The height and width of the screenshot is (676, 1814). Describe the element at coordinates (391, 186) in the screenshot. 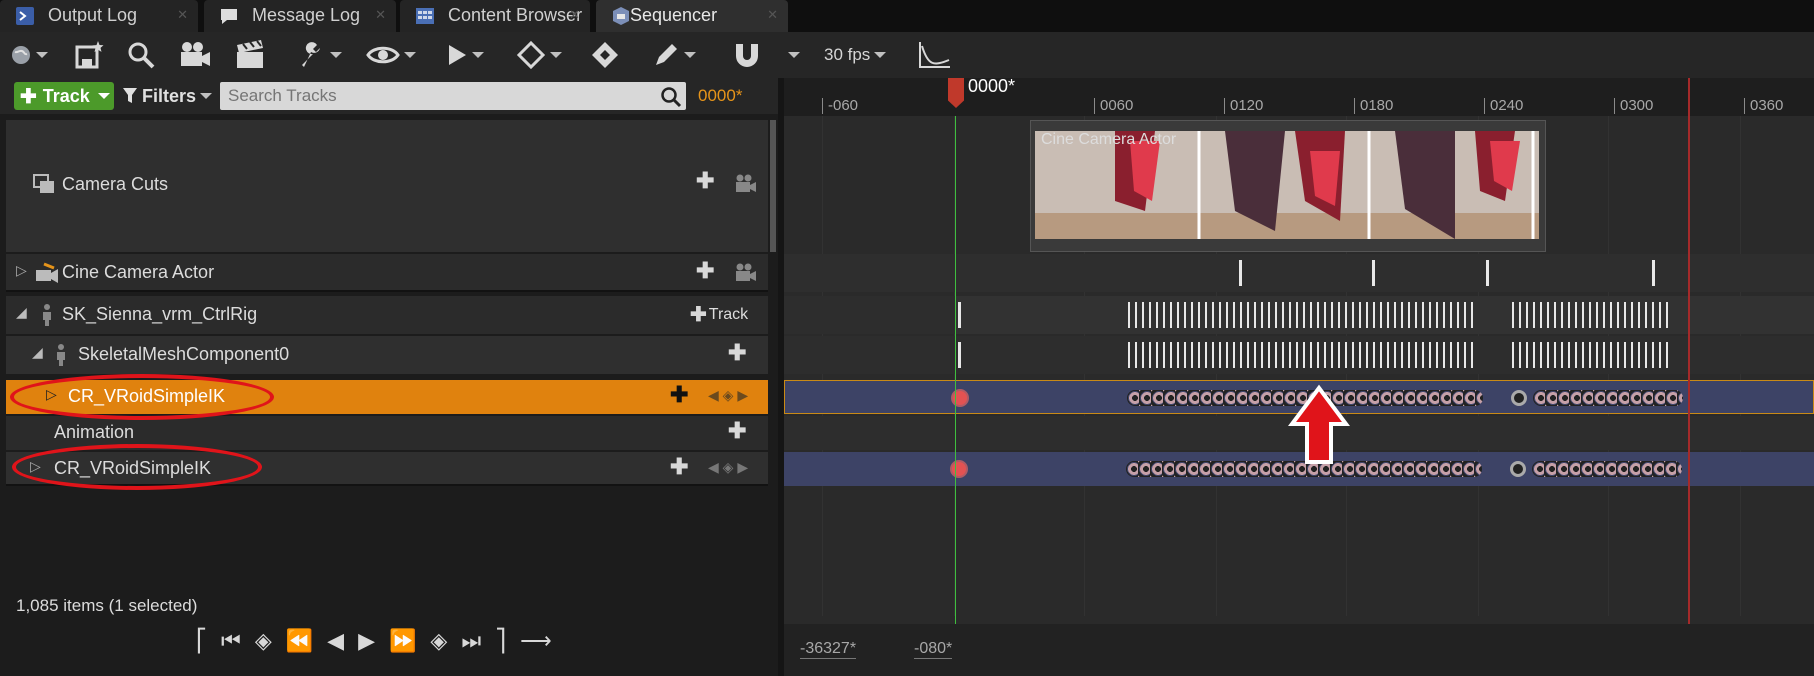

I see `camera-cuts-track: Camera Cuts ✚` at that location.